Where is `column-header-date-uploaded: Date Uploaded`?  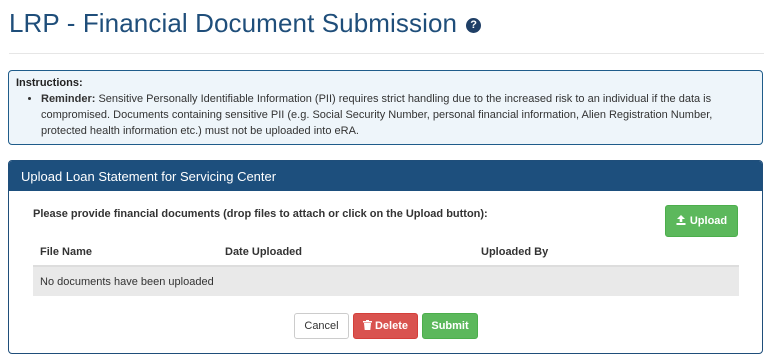 column-header-date-uploaded: Date Uploaded is located at coordinates (346, 253).